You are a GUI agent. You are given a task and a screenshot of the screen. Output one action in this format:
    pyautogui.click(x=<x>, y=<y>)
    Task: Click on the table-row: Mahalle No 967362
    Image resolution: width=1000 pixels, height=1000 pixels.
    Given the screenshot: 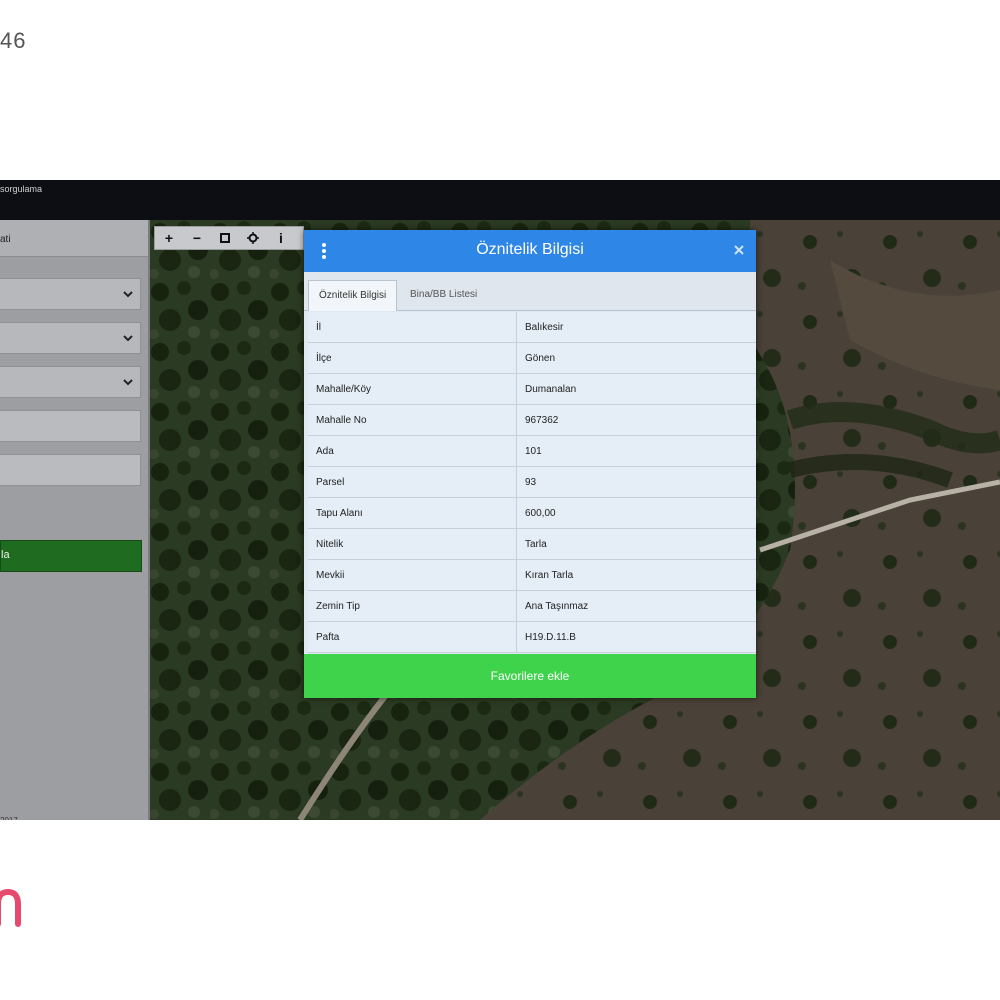 What is the action you would take?
    pyautogui.click(x=532, y=420)
    